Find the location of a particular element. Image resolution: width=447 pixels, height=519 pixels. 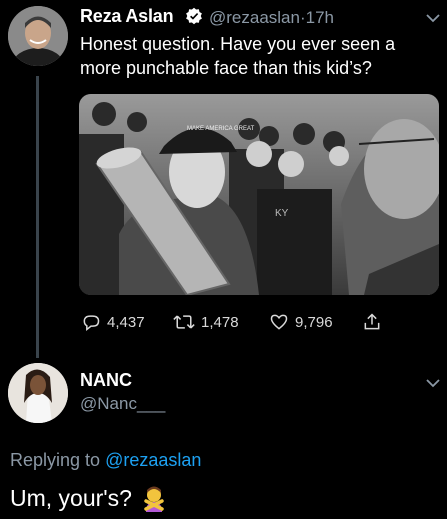

retweet-count: 1,478 is located at coordinates (220, 322).